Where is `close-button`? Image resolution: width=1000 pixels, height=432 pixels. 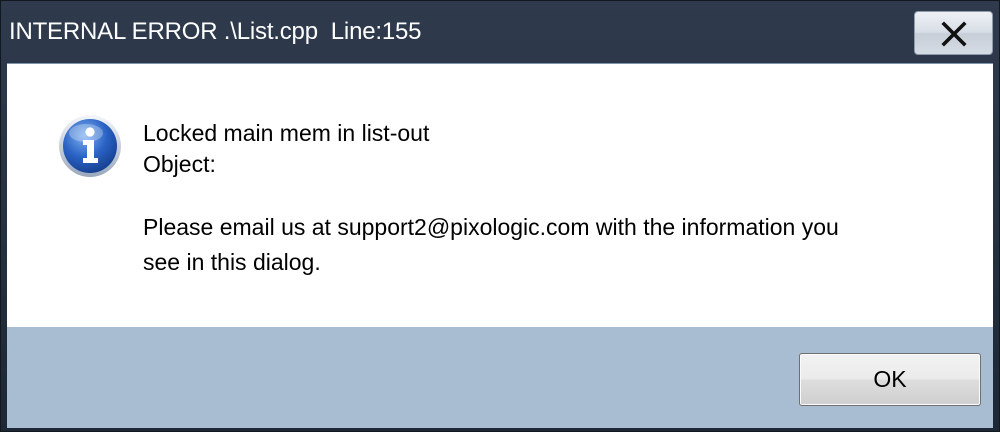
close-button is located at coordinates (953, 33).